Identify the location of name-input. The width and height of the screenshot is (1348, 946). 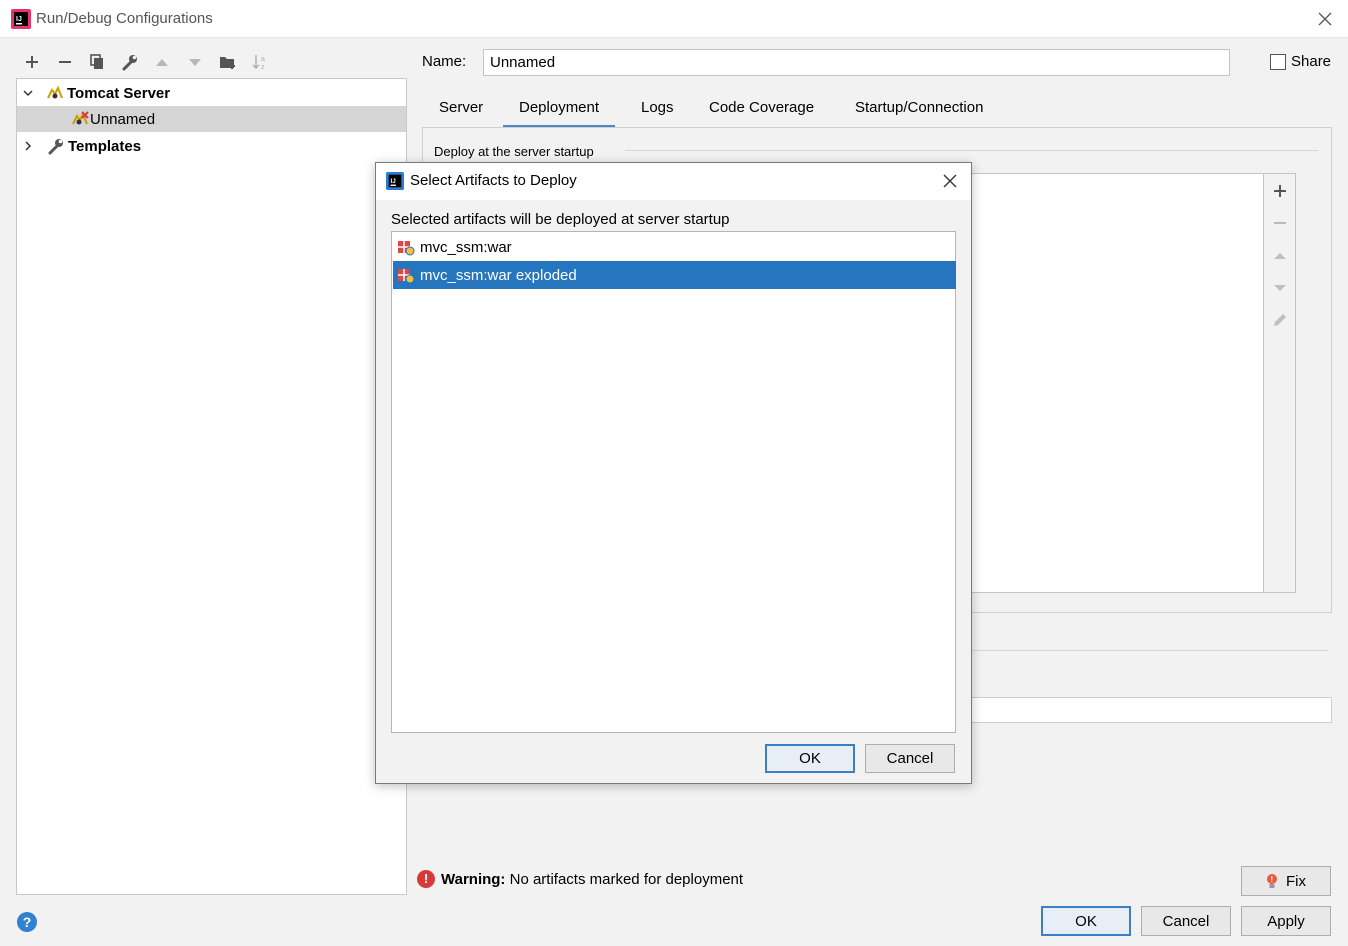
(856, 62).